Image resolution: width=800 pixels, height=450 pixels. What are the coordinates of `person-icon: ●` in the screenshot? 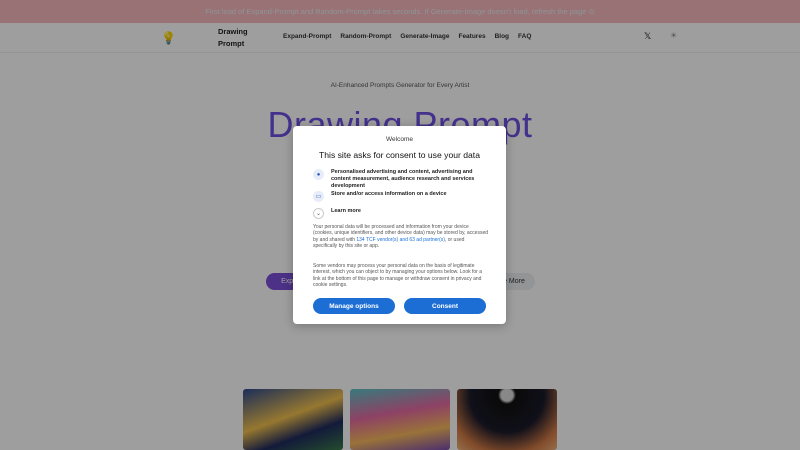 It's located at (318, 174).